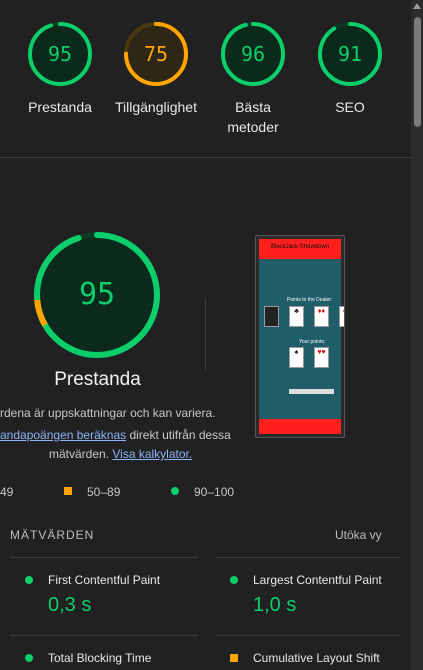 The width and height of the screenshot is (423, 670). I want to click on gauge-score: 91, so click(350, 54).